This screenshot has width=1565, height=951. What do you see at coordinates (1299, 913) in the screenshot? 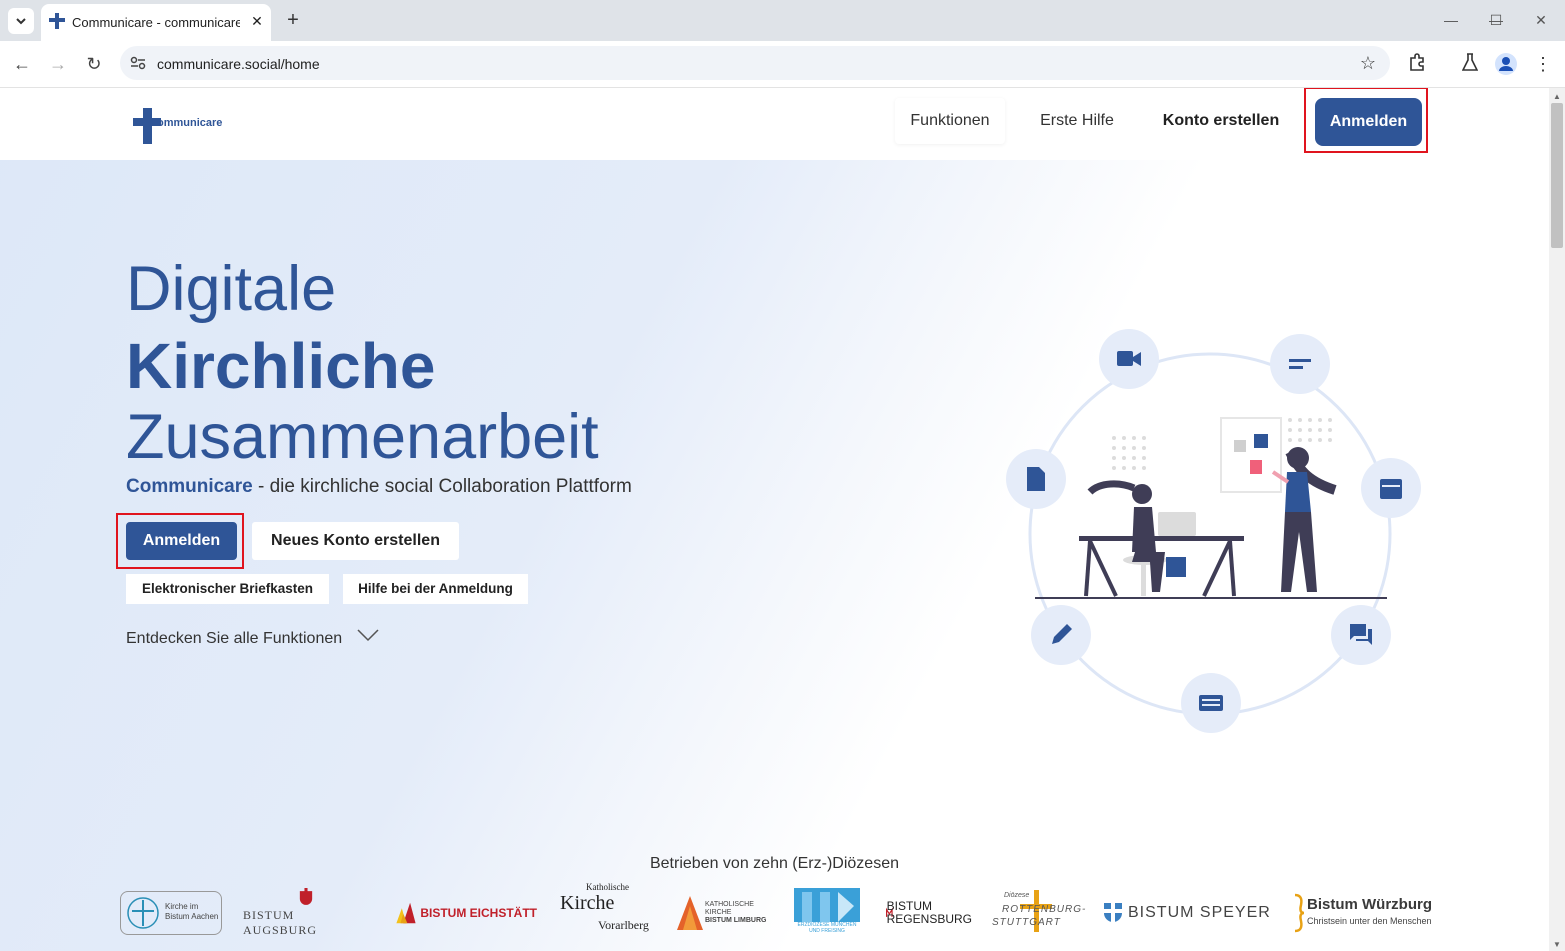
I see `wuerzburg-bracket-icon` at bounding box center [1299, 913].